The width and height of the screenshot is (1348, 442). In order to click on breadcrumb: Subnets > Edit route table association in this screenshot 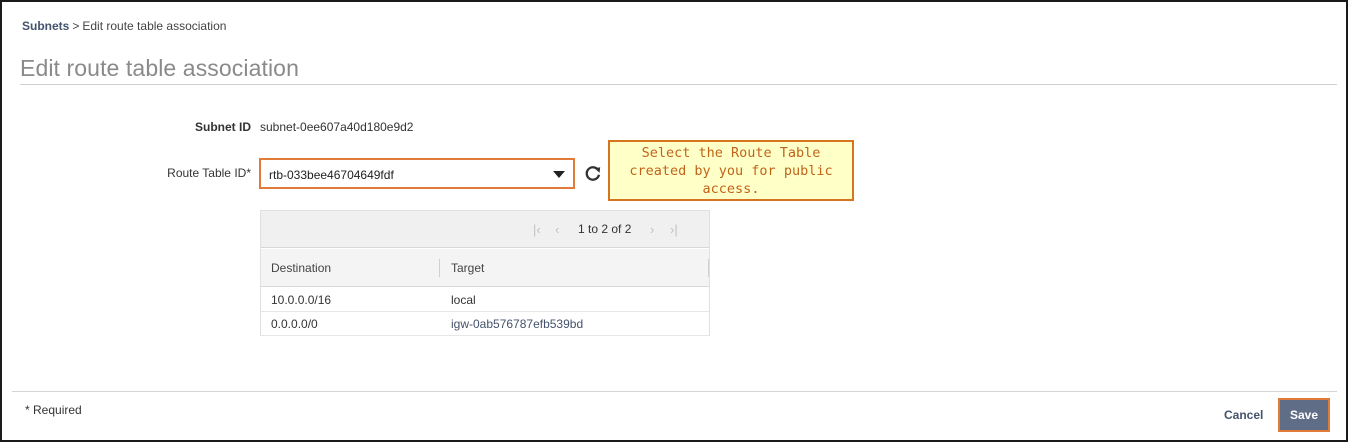, I will do `click(124, 26)`.